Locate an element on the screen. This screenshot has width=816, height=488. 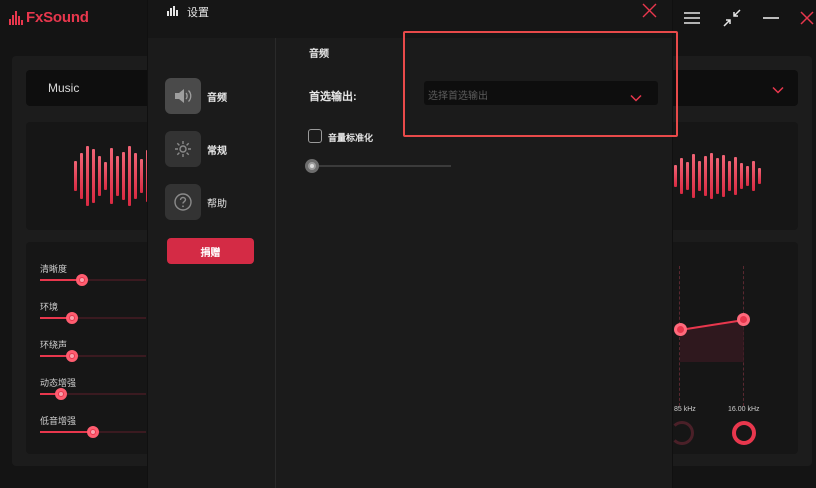
preset-chevron-icon is located at coordinates (778, 90).